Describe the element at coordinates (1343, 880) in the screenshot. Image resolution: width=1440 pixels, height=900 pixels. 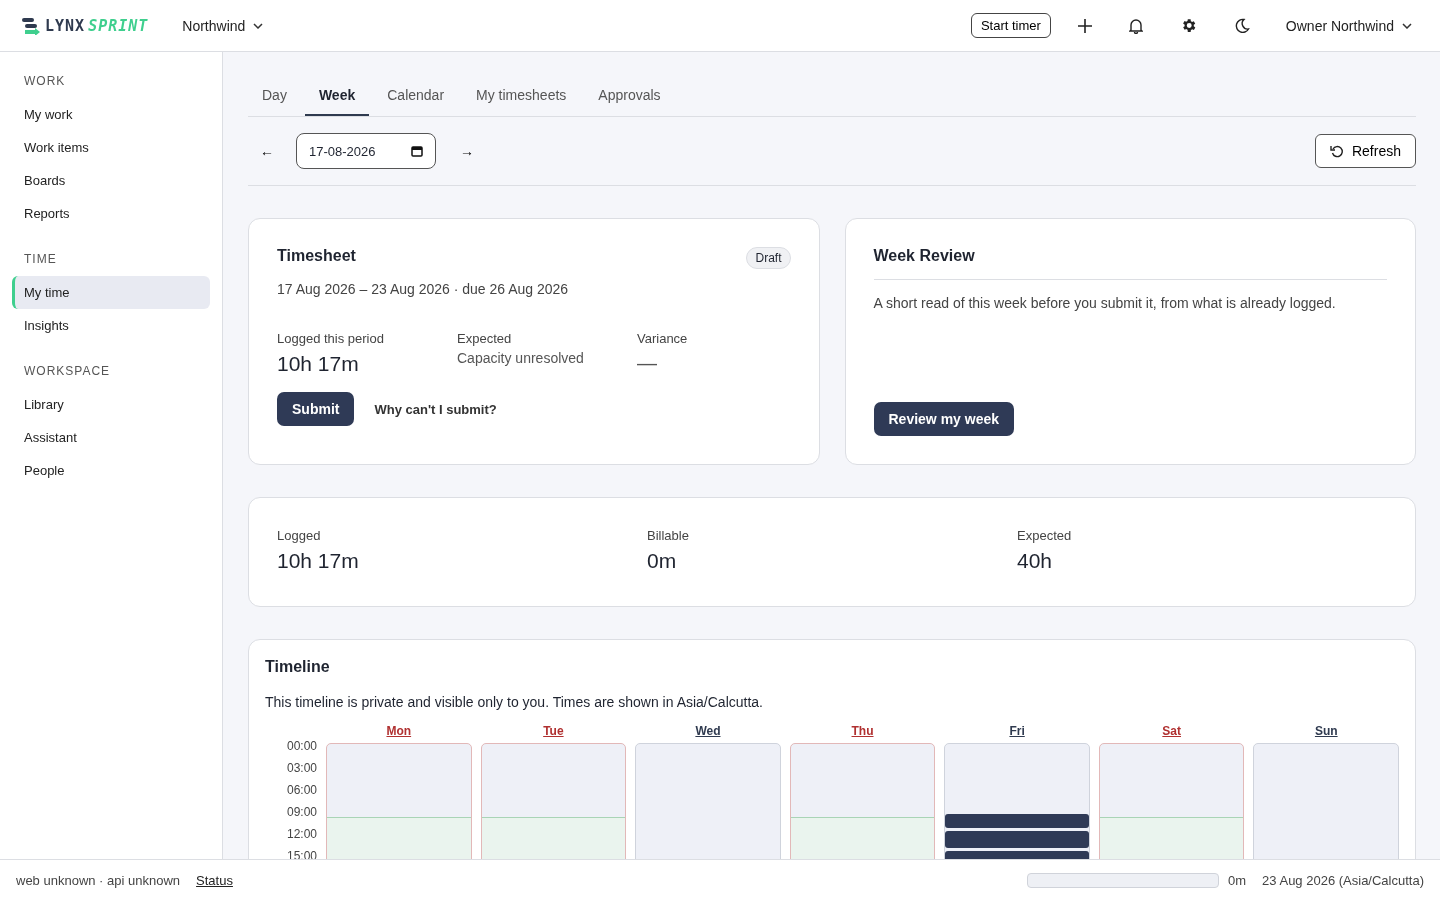
I see `date-text: 23 Aug 2026 (Asia/Calcutta)` at that location.